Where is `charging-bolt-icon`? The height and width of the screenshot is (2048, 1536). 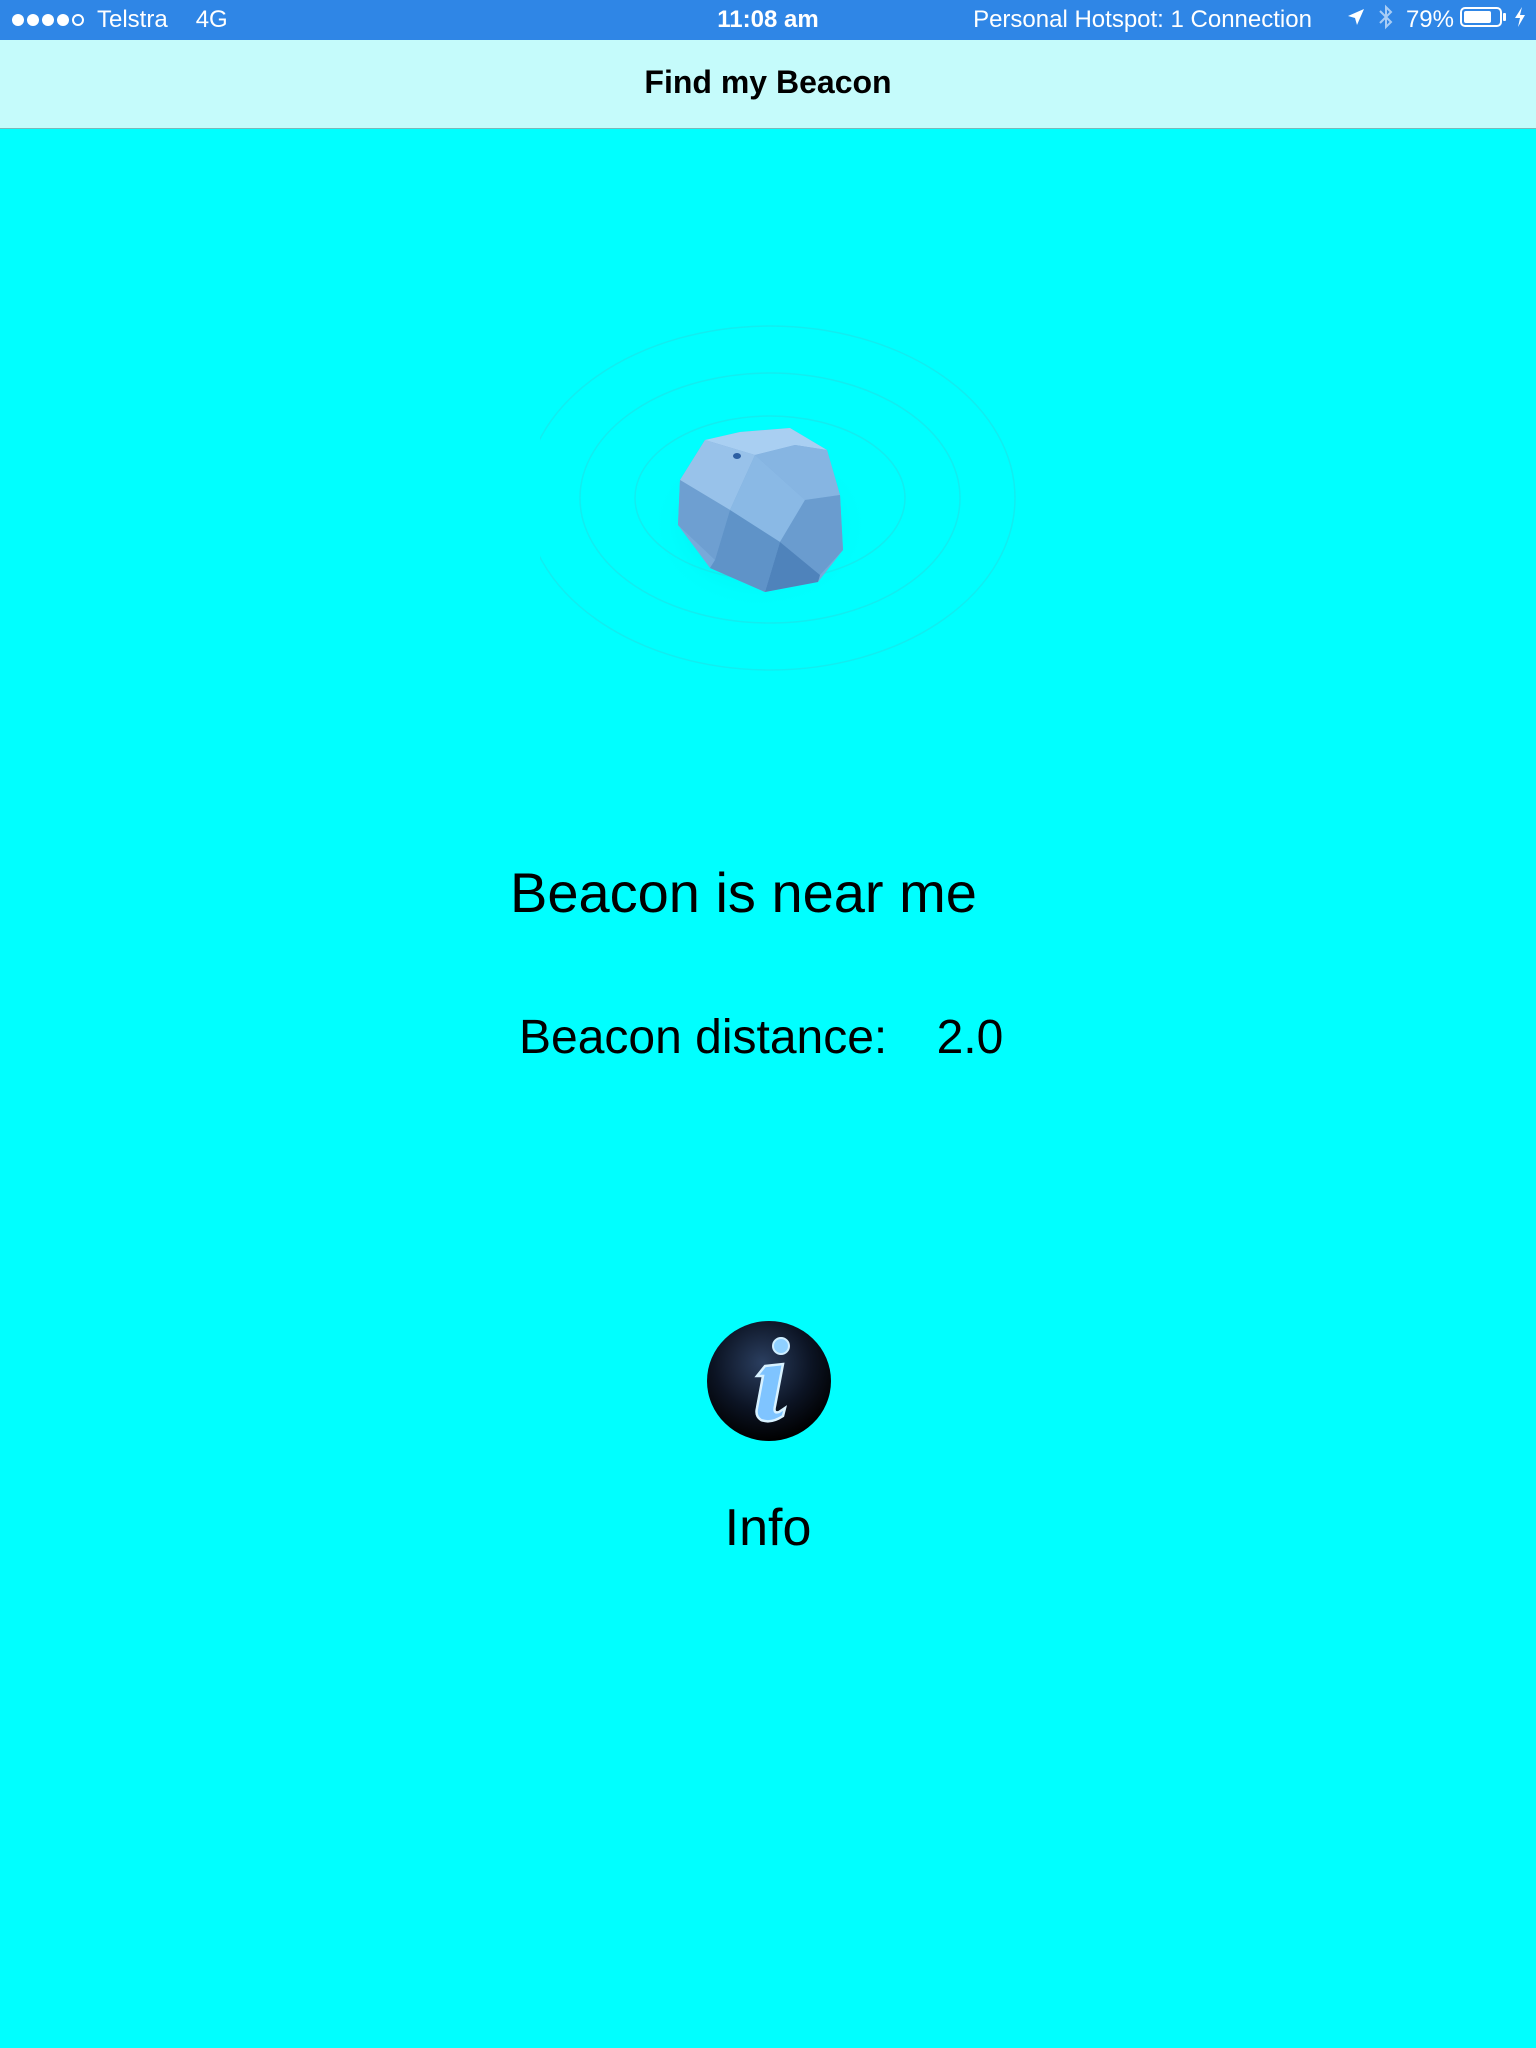
charging-bolt-icon is located at coordinates (1520, 20).